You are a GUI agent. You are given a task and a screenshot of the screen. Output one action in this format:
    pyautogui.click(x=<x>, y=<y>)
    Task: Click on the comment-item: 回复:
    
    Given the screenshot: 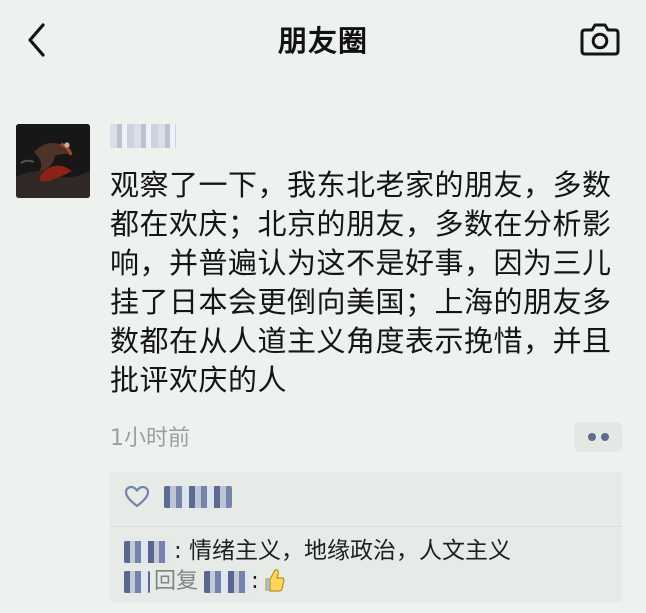 What is the action you would take?
    pyautogui.click(x=369, y=581)
    